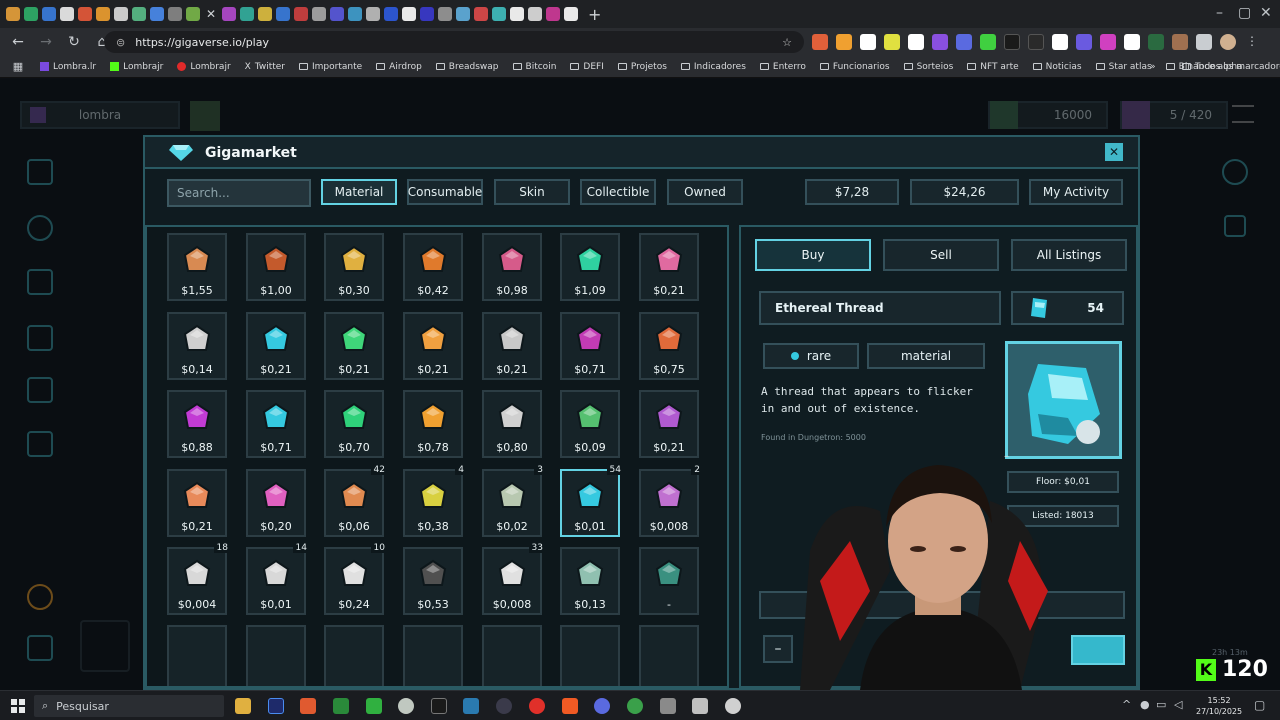 This screenshot has width=1280, height=720. I want to click on forward-icon: →, so click(46, 42).